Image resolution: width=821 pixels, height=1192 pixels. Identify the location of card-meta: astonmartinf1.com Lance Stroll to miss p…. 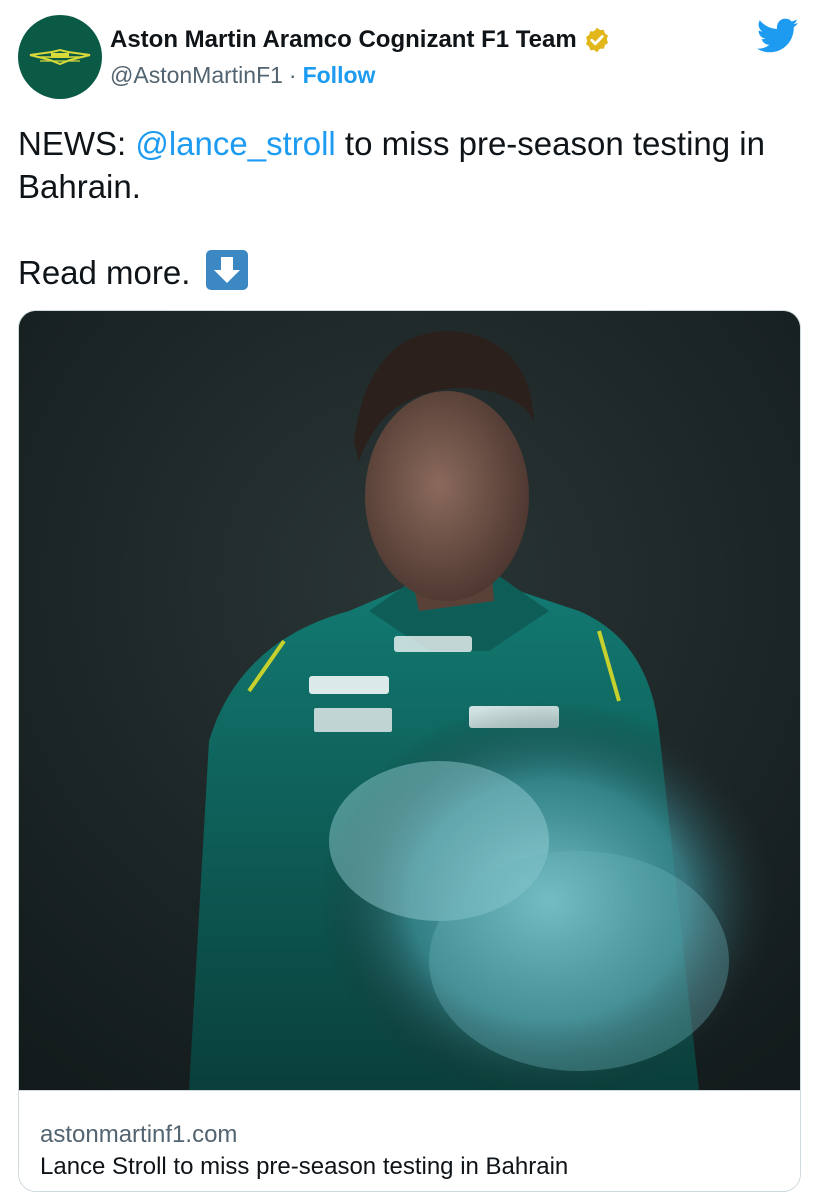
(409, 1140).